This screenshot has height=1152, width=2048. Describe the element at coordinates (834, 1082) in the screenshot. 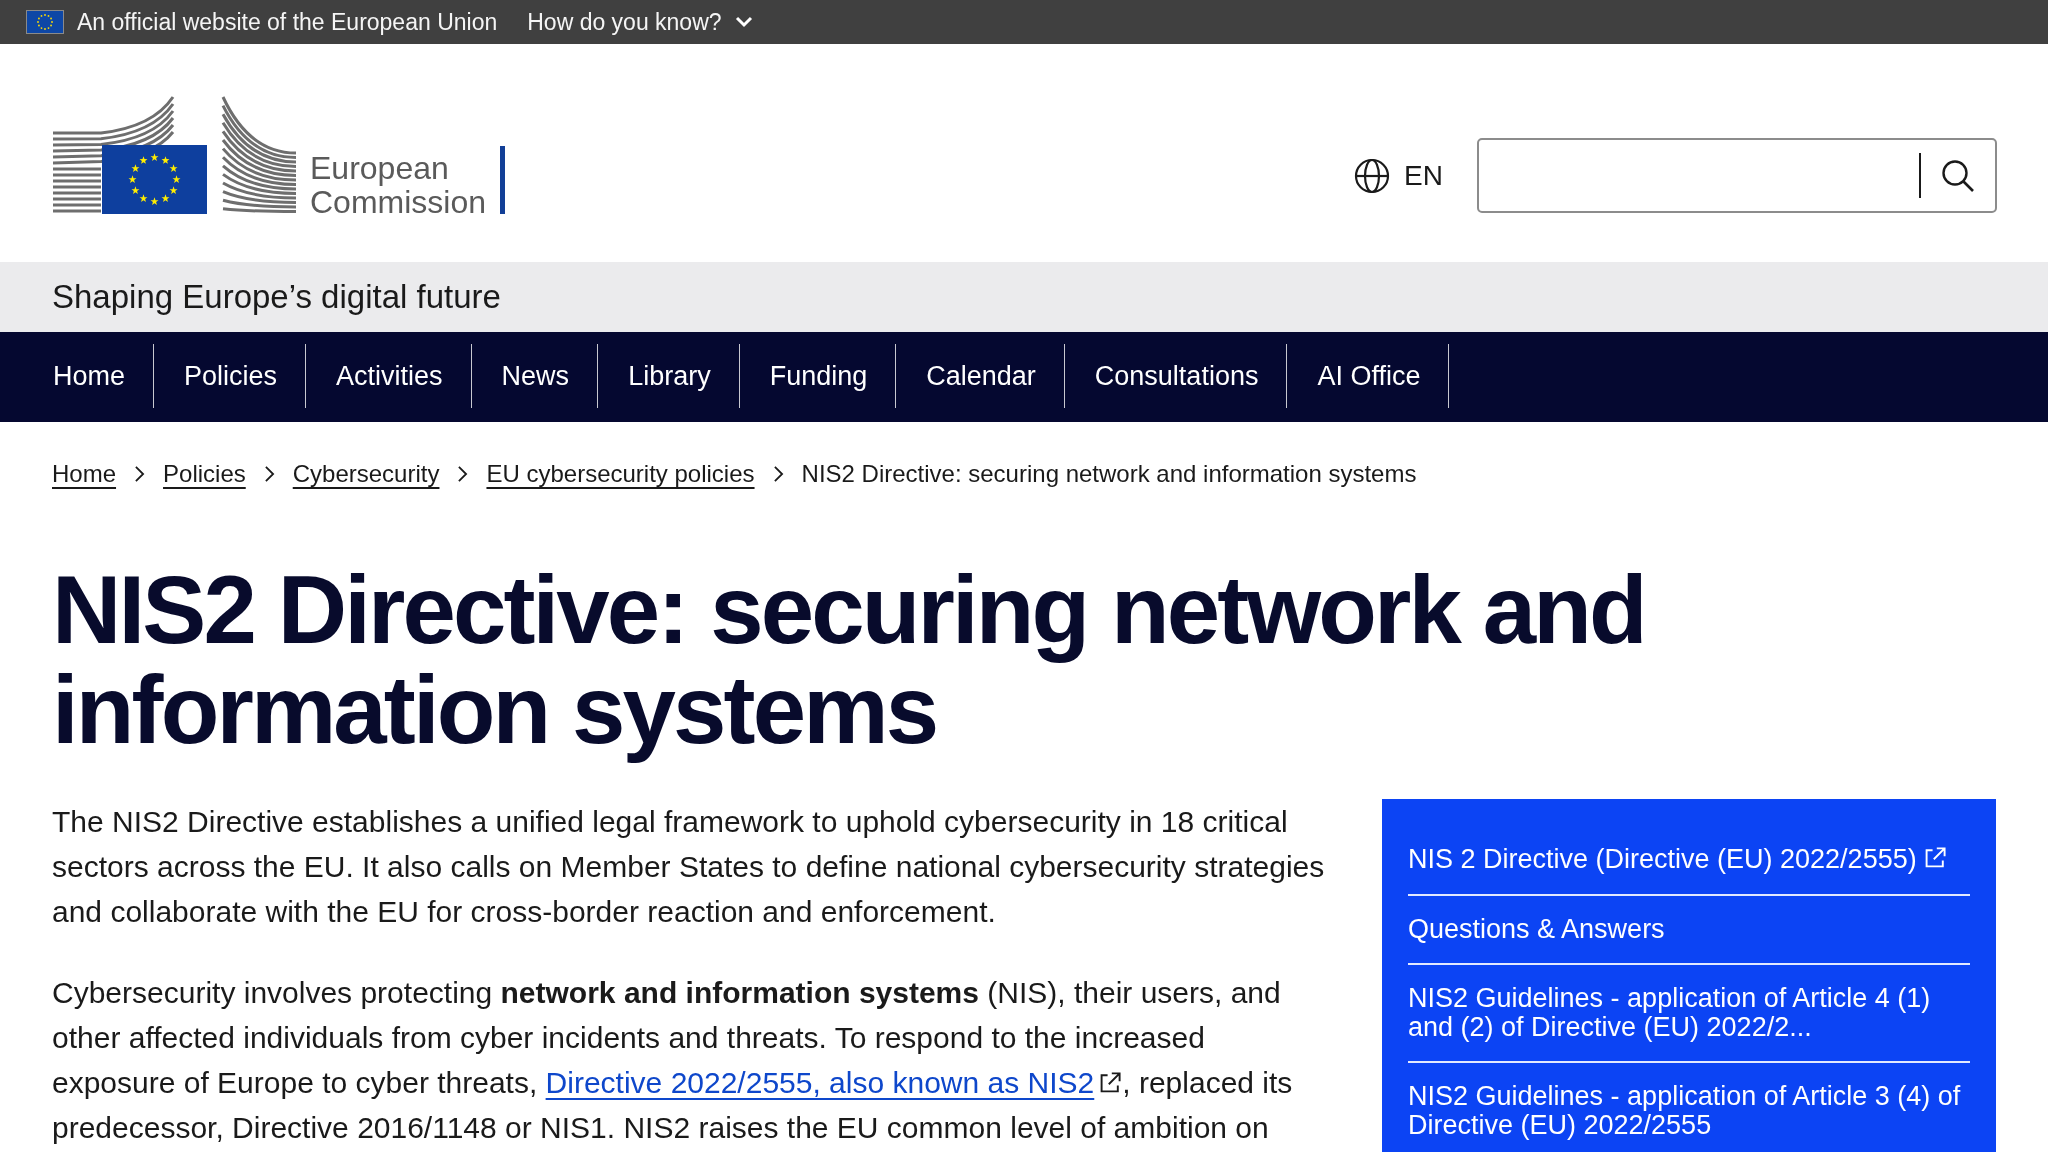

I see `directive-link: Directive 2022/2555, also known as NIS2` at that location.